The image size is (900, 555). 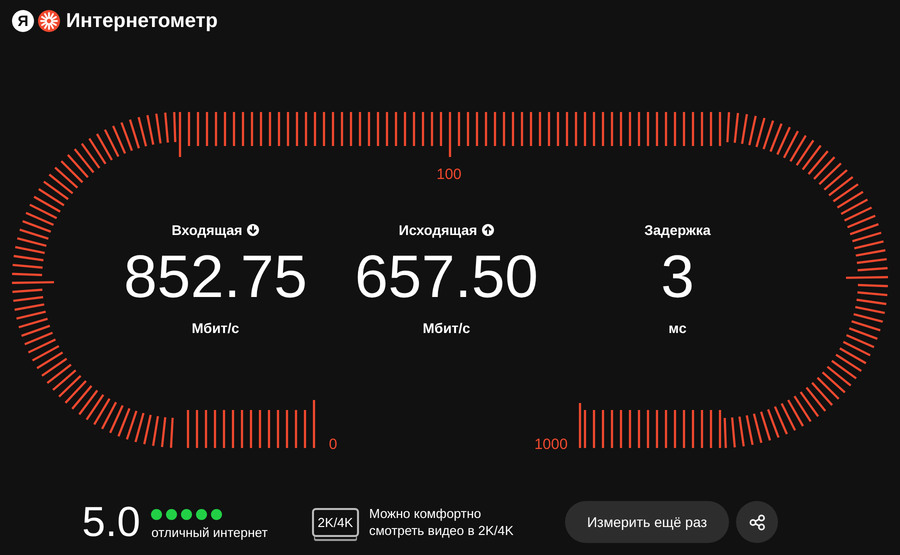 What do you see at coordinates (551, 444) in the screenshot?
I see `scale-label: 1000` at bounding box center [551, 444].